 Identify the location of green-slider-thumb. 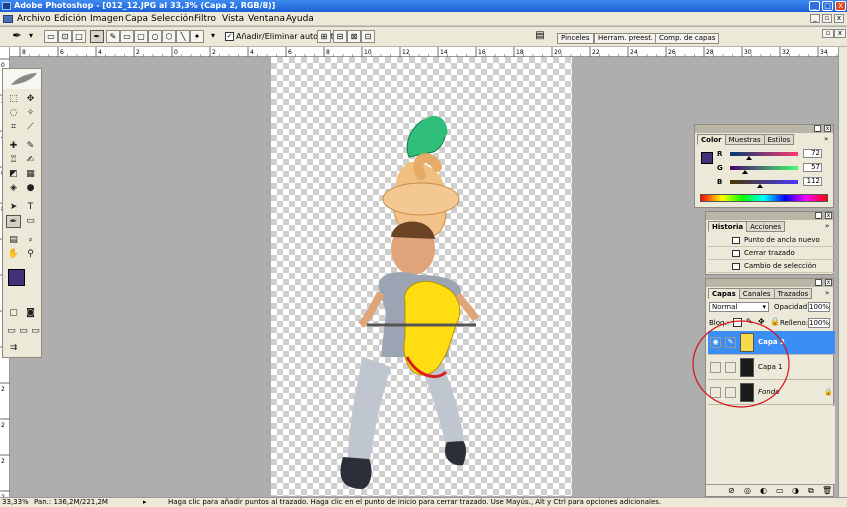
(745, 172).